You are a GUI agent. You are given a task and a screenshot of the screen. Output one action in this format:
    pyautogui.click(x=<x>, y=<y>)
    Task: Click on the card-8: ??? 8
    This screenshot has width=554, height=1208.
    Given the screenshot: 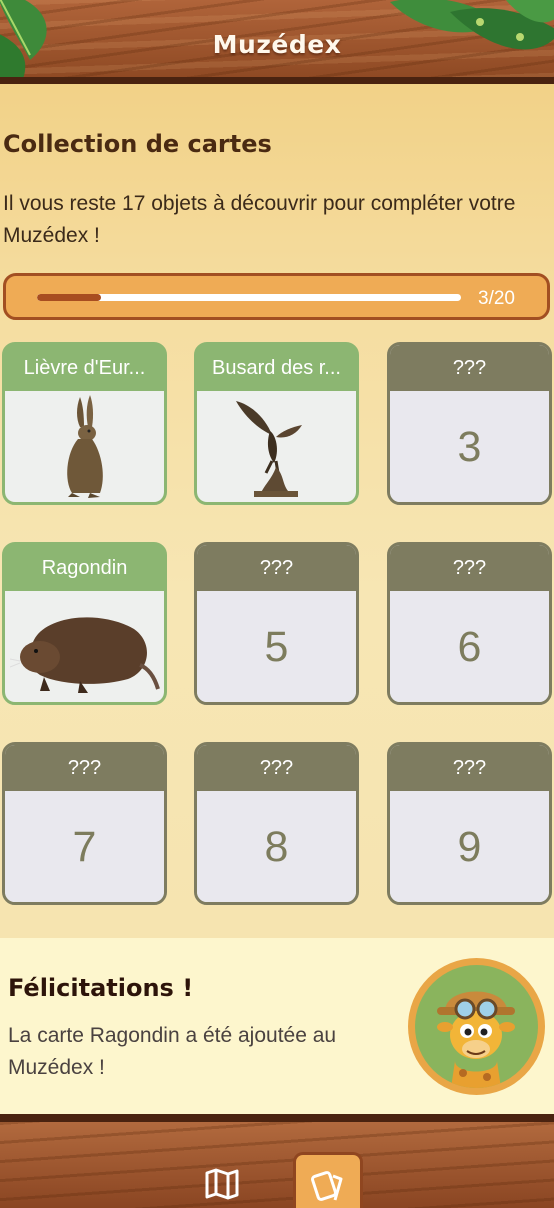 What is the action you would take?
    pyautogui.click(x=276, y=823)
    